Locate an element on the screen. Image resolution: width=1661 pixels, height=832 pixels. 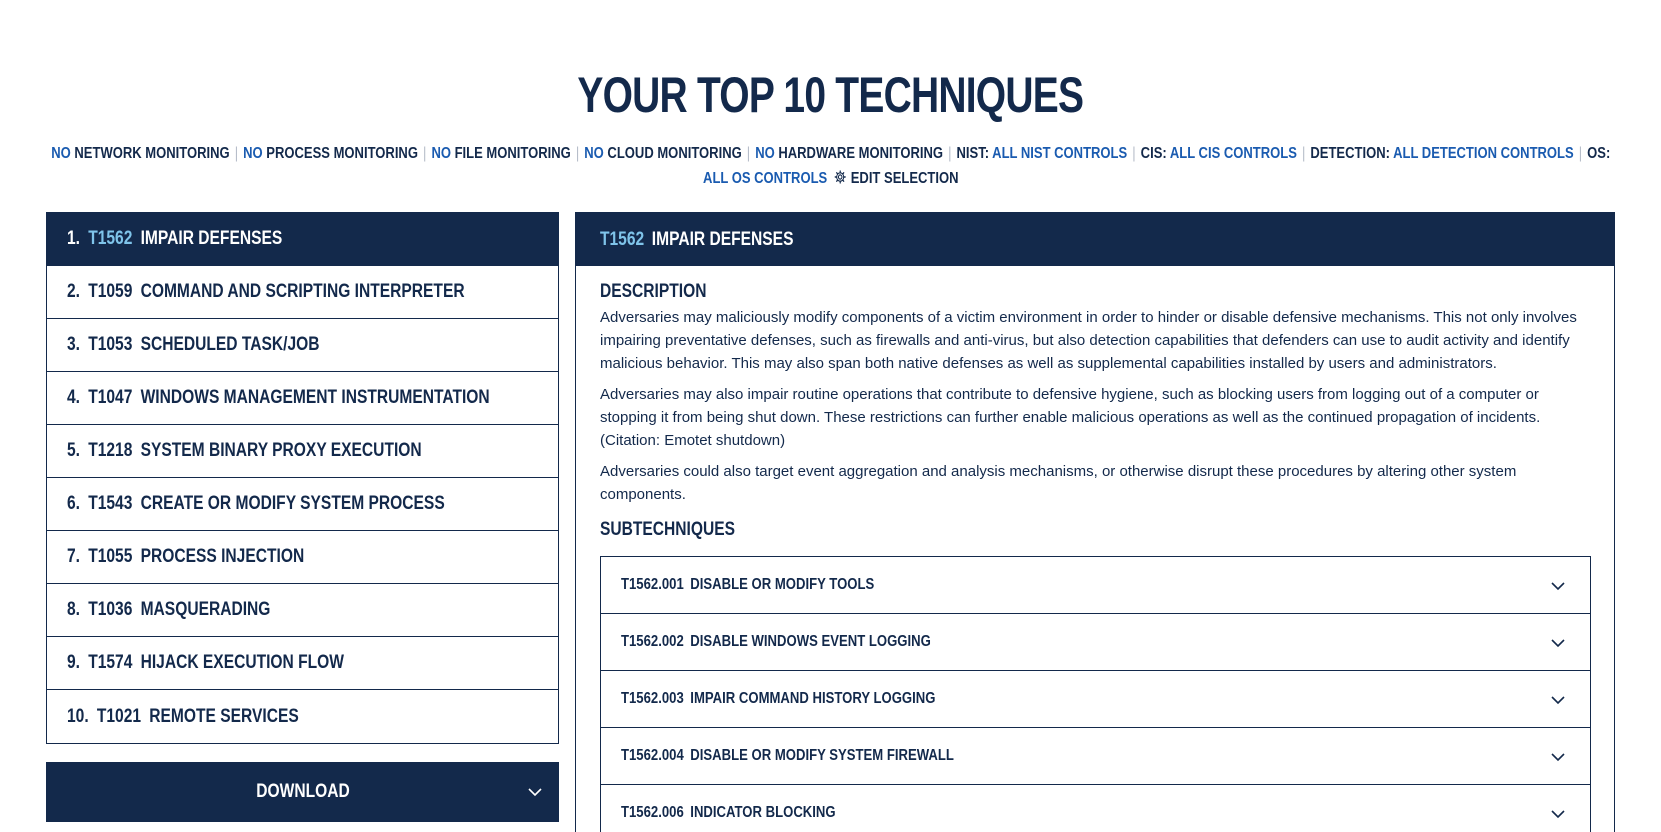
subtechnique-item: T1562.003 IMPAIR COMMAND HISTORY LOGGING is located at coordinates (1095, 699).